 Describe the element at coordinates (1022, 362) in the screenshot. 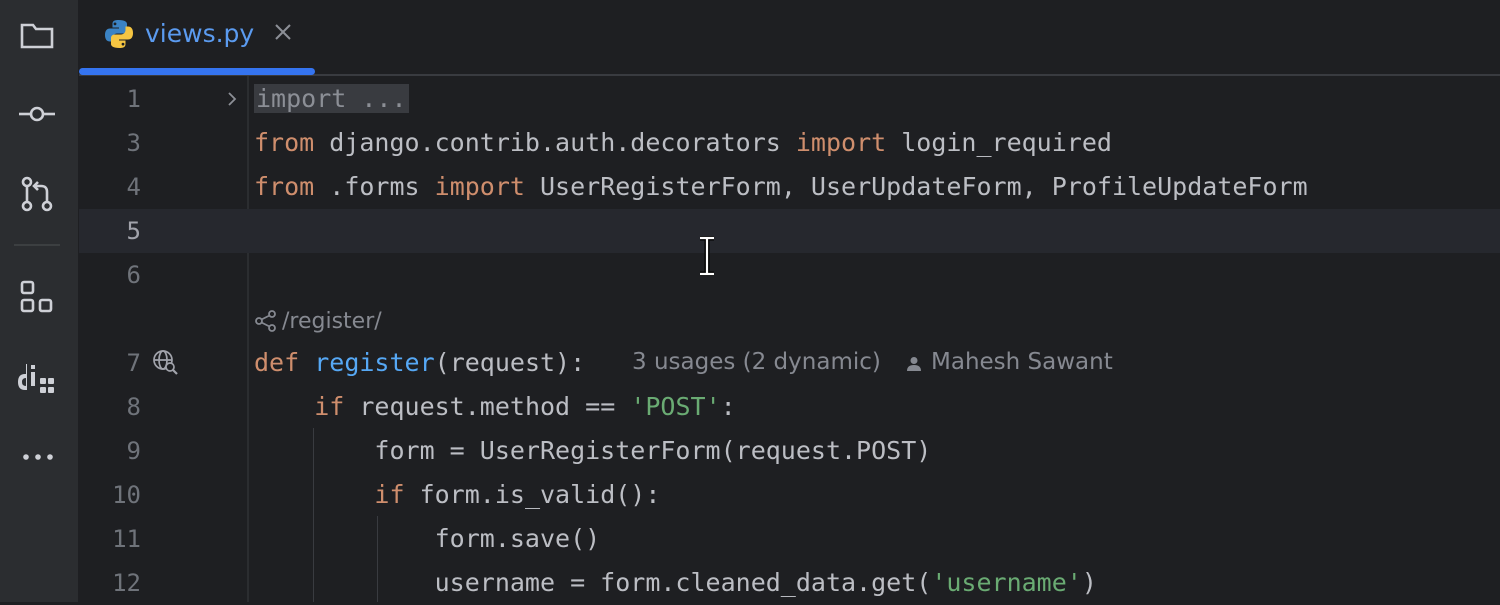

I see `author-hint: Mahesh Sawant` at that location.